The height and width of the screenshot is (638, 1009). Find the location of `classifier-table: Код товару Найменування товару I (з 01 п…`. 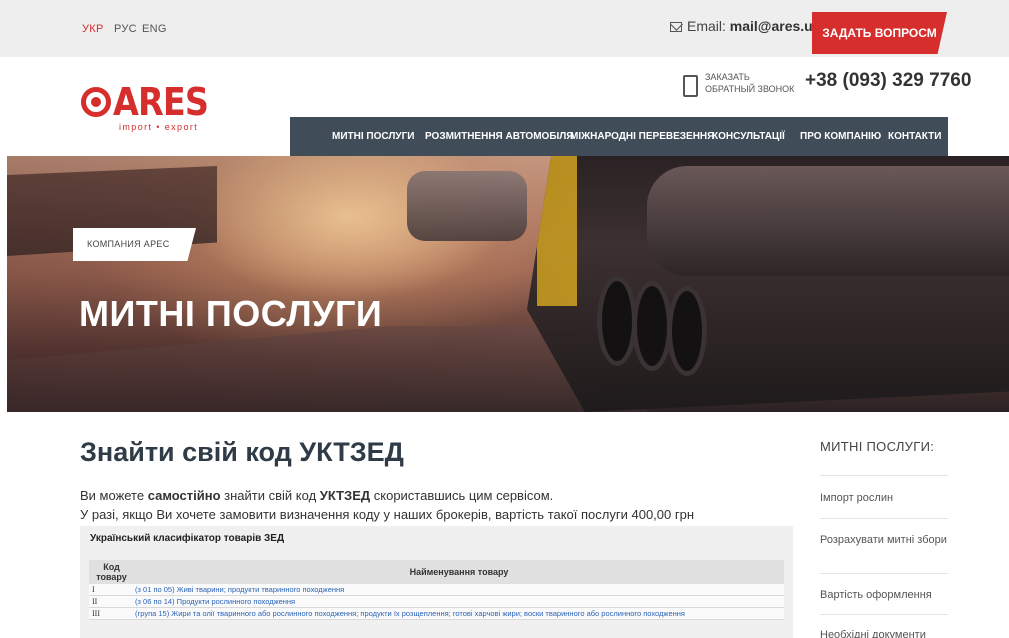

classifier-table: Код товару Найменування товару I (з 01 п… is located at coordinates (436, 590).